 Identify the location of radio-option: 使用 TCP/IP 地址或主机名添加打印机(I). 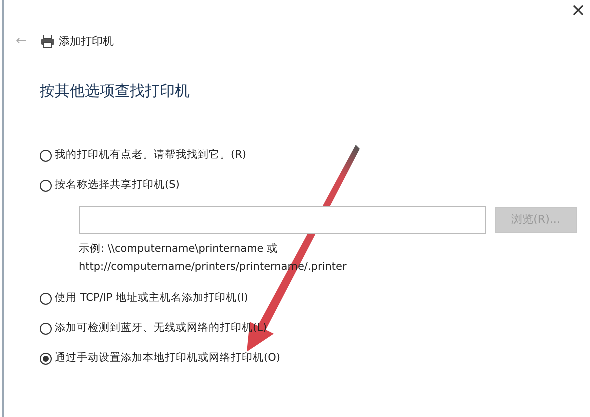
(144, 299).